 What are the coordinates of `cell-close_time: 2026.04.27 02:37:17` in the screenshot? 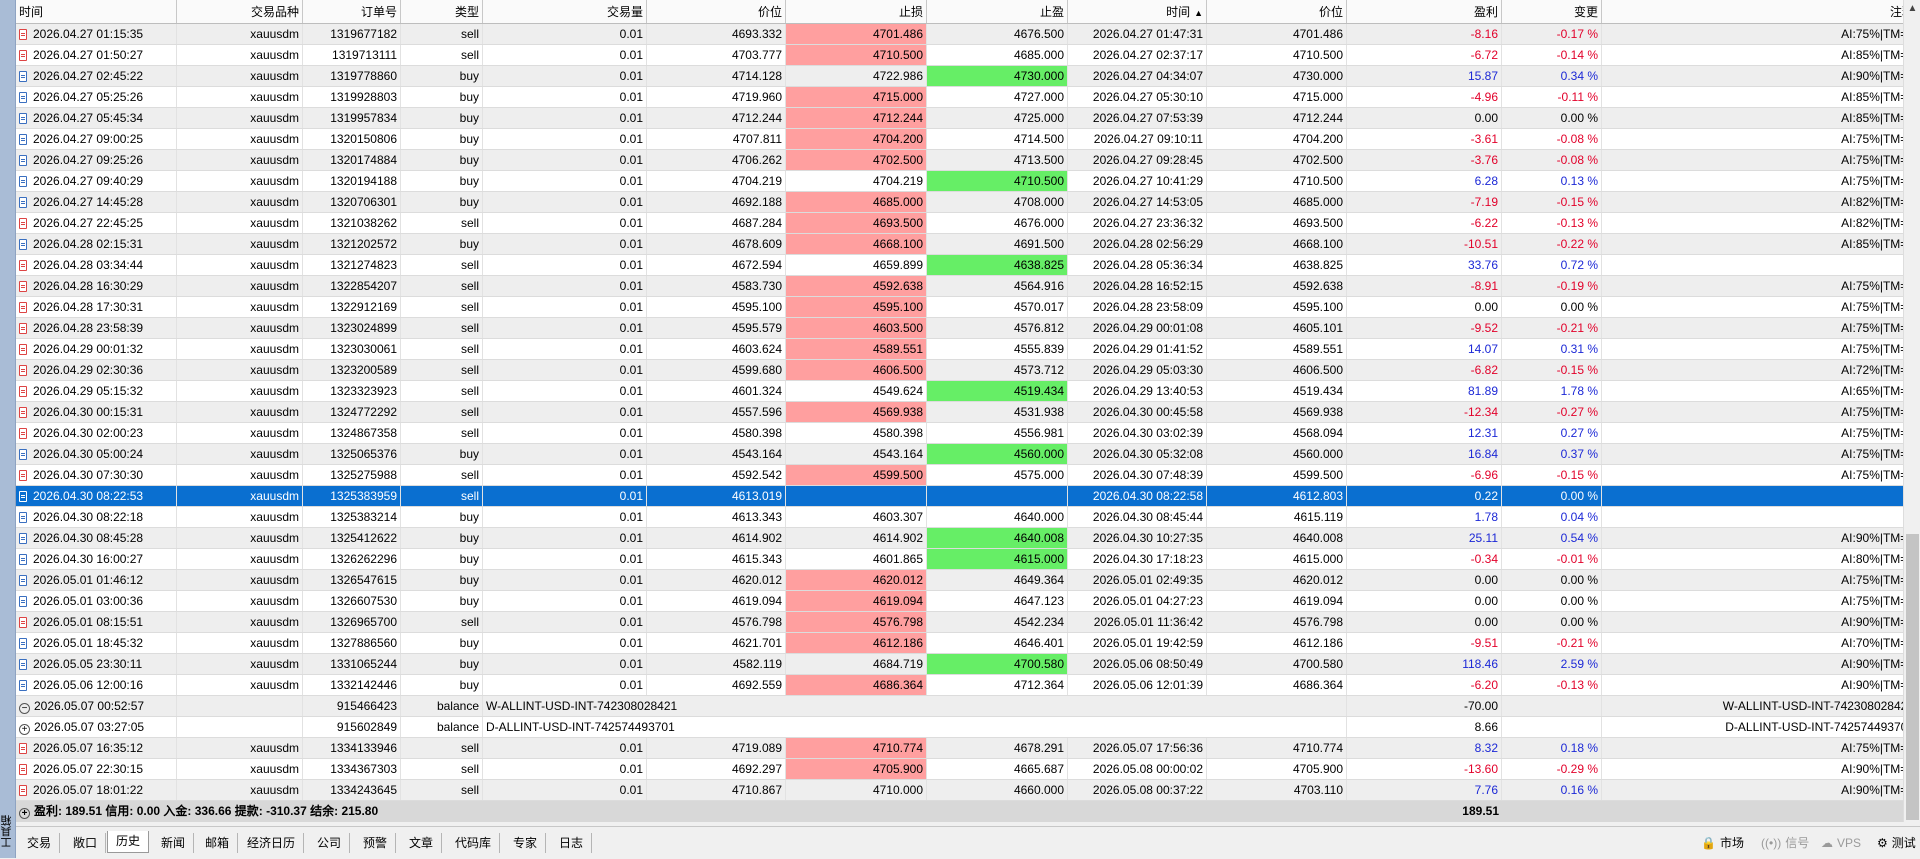 It's located at (1137, 55).